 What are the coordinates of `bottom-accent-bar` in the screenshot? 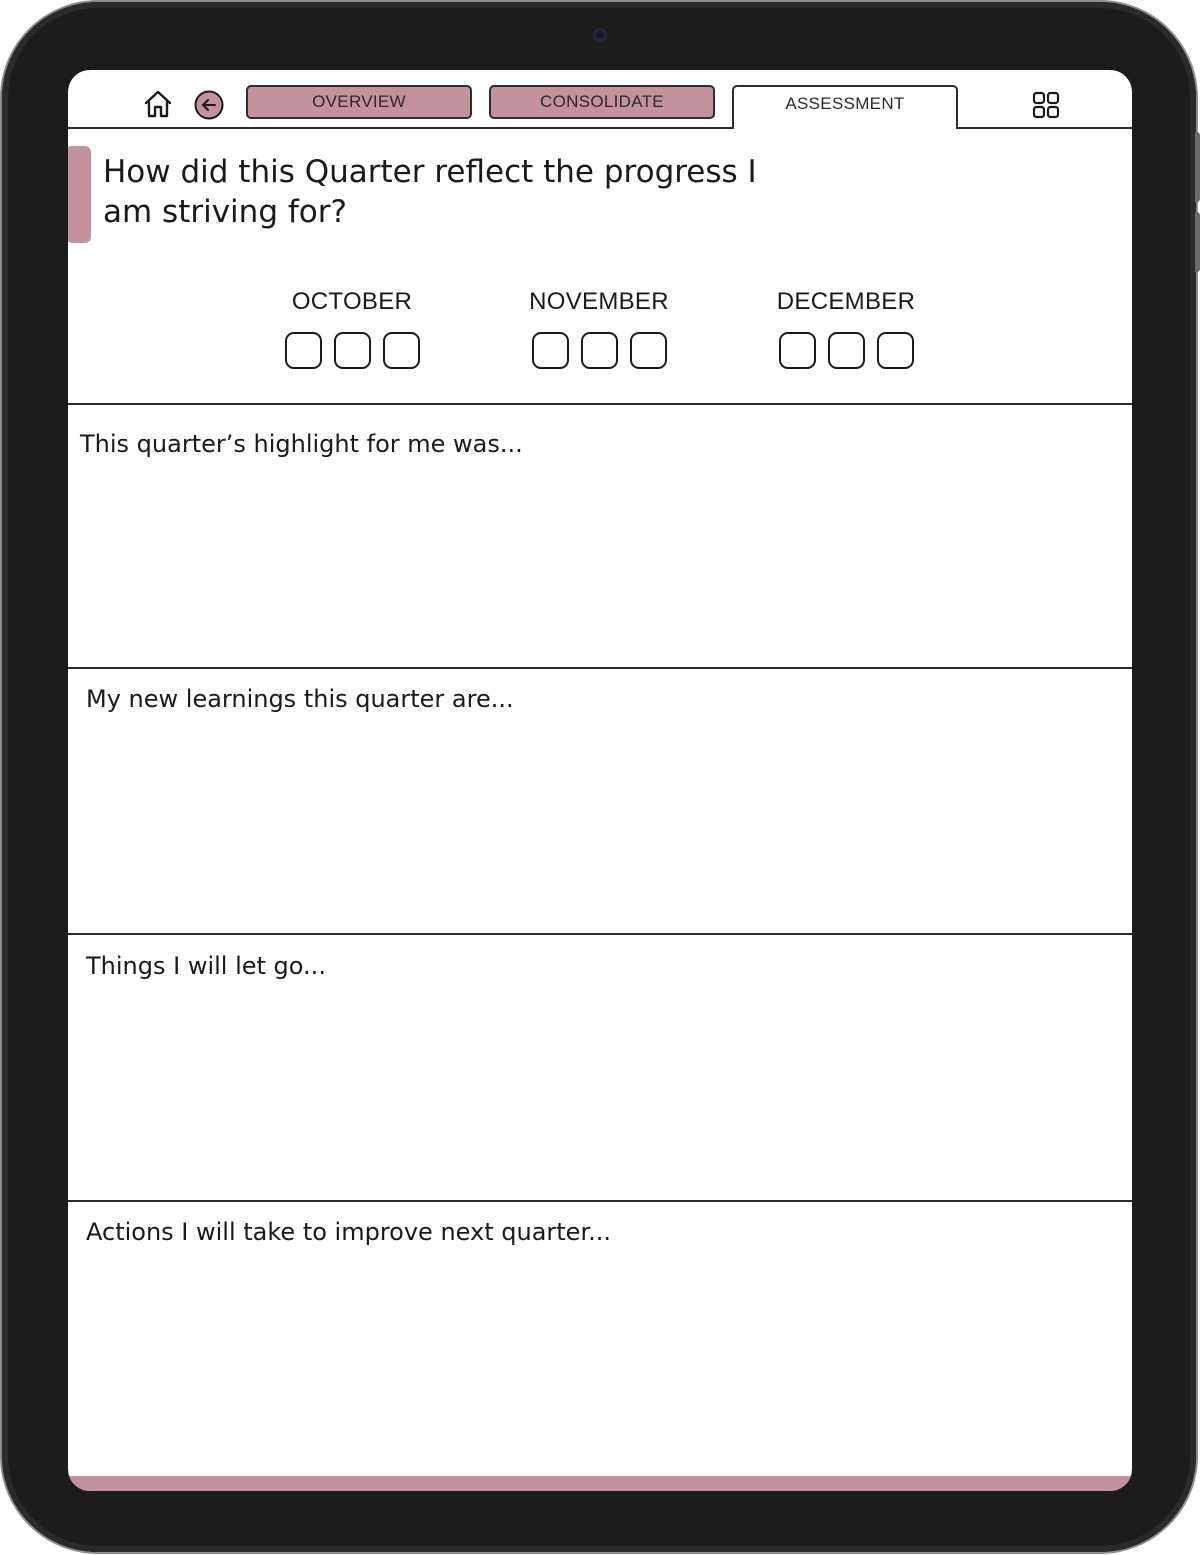 It's located at (600, 1483).